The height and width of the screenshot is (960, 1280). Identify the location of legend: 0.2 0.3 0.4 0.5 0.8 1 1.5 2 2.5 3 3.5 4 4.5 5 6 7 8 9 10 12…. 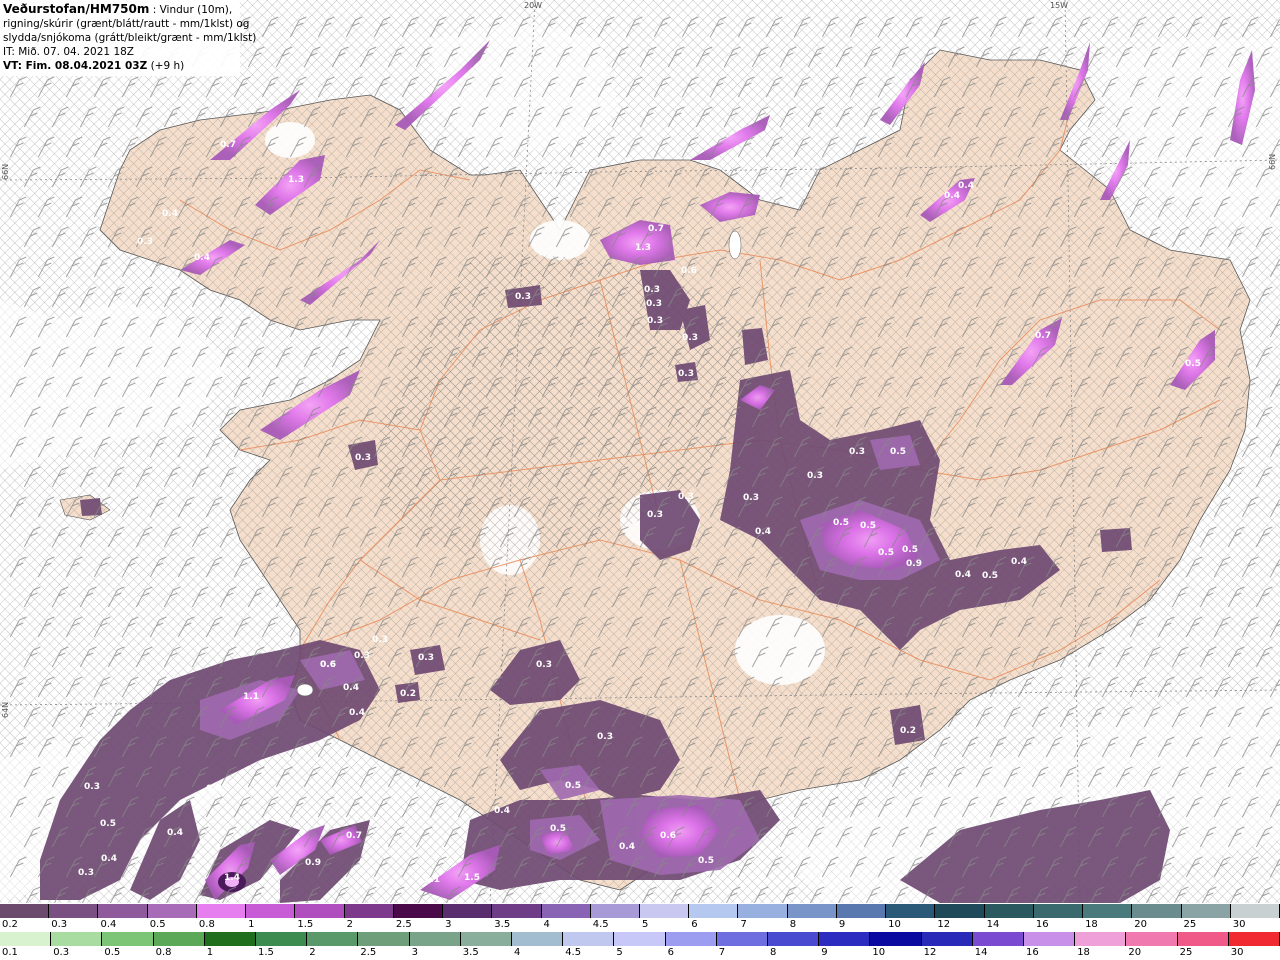
(640, 931).